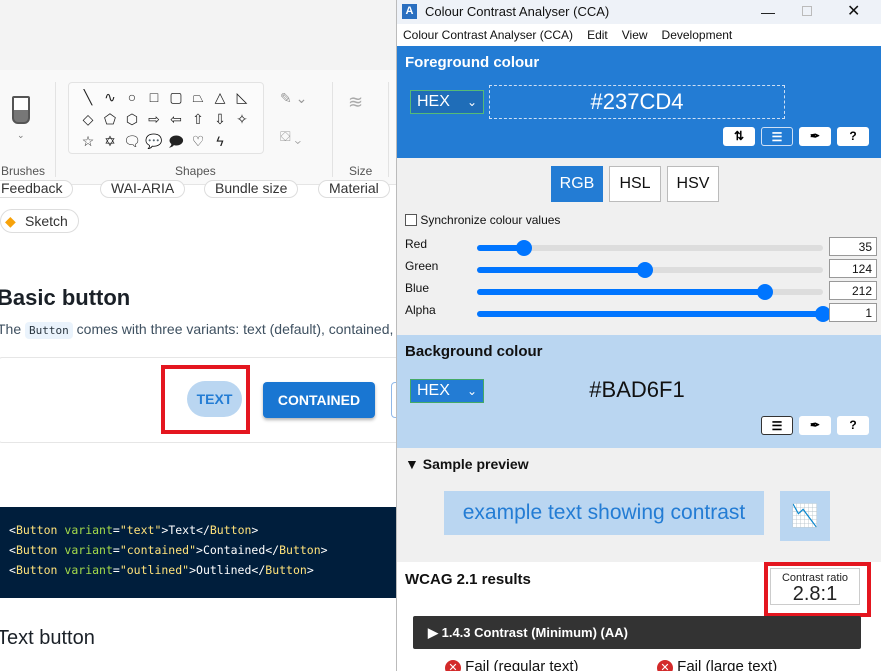 The width and height of the screenshot is (881, 671). I want to click on channel-label: Green, so click(422, 266).